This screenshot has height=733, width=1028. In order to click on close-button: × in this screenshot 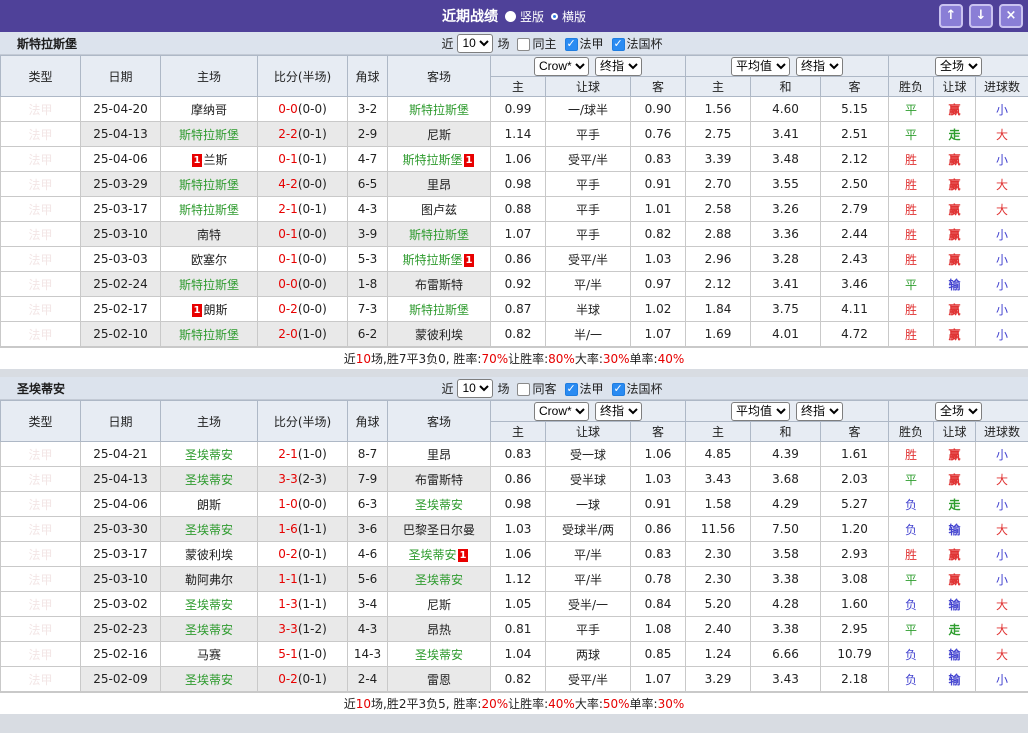, I will do `click(1011, 16)`.